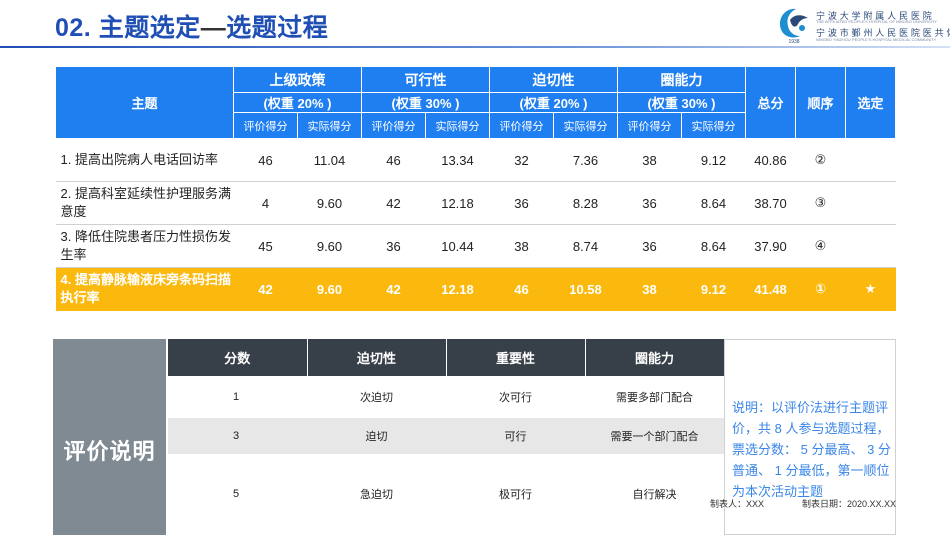  I want to click on score-cell: 45, so click(265, 246).